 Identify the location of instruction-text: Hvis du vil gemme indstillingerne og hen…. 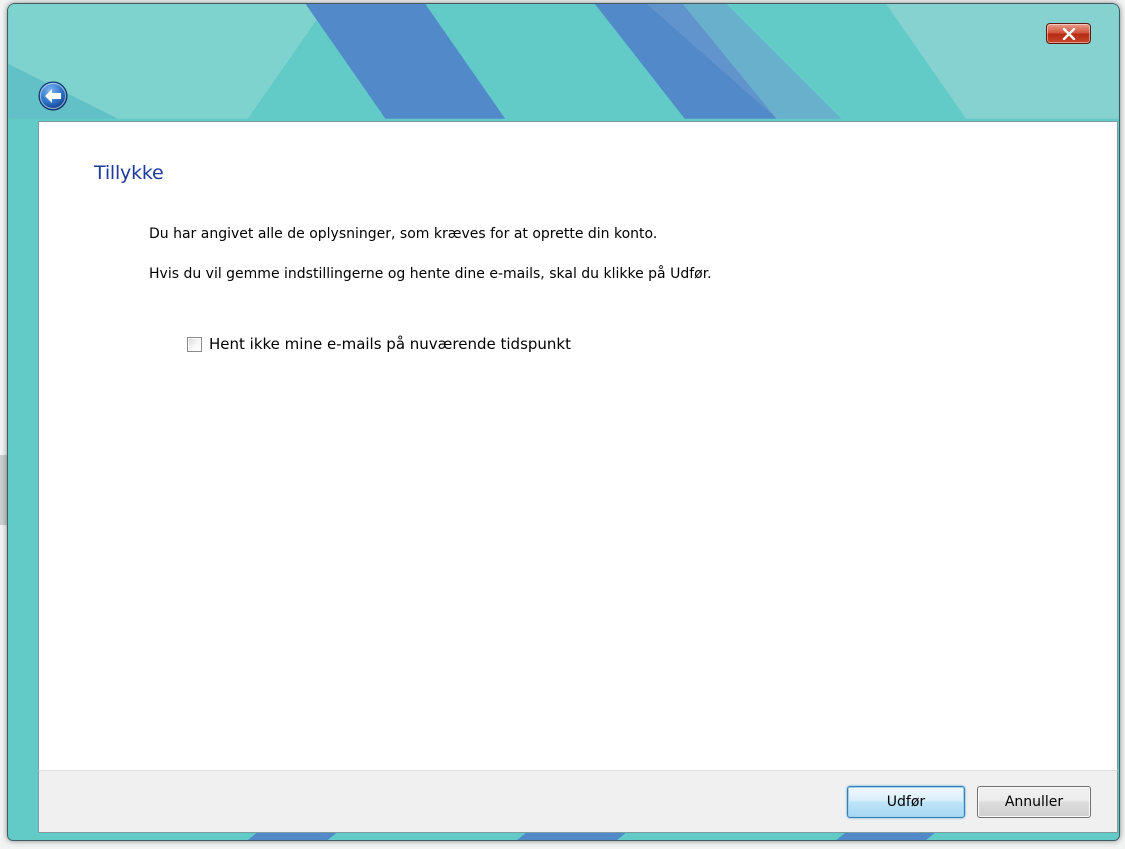
(430, 274).